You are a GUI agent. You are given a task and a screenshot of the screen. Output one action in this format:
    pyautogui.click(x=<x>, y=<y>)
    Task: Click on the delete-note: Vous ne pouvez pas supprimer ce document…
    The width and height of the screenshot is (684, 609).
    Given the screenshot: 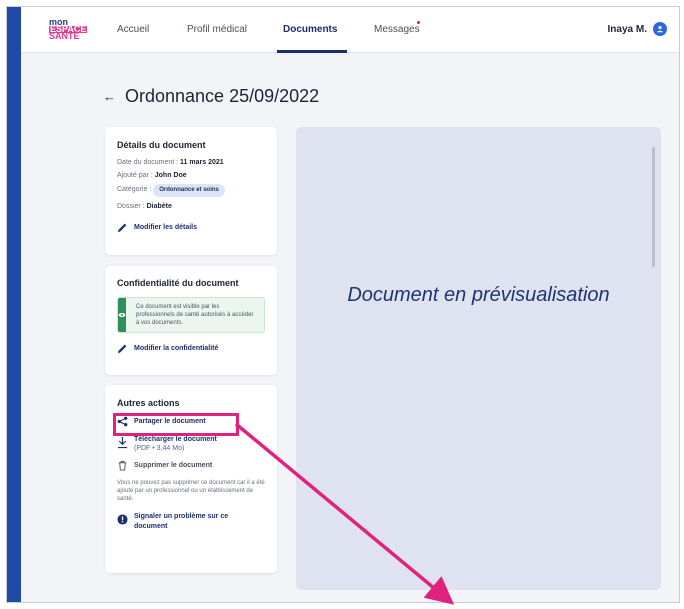 What is the action you would take?
    pyautogui.click(x=191, y=491)
    